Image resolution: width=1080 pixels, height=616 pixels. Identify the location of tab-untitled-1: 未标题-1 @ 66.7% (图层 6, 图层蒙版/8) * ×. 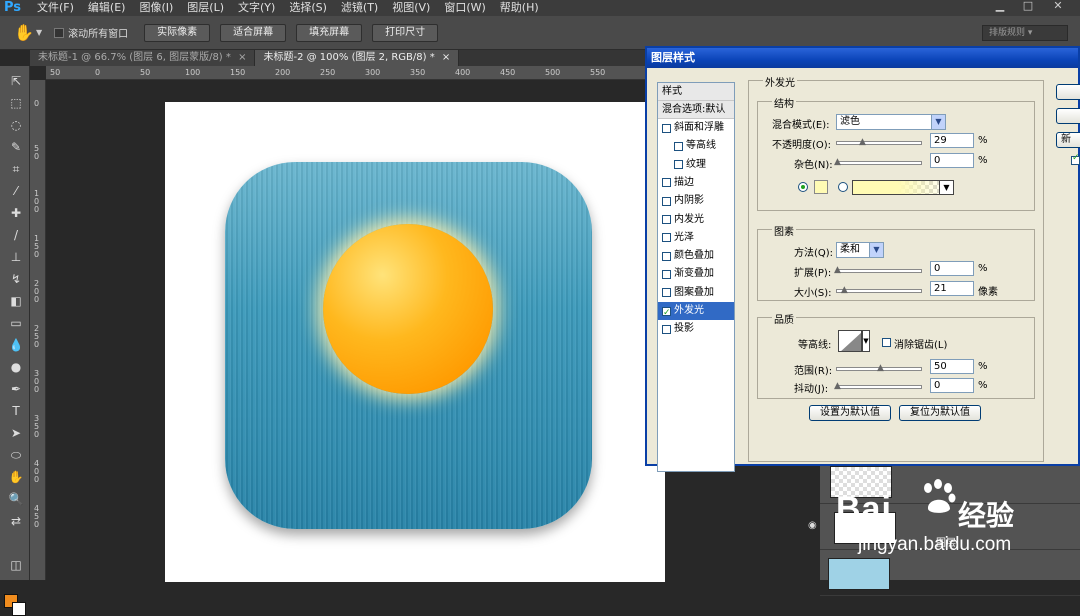
(143, 58).